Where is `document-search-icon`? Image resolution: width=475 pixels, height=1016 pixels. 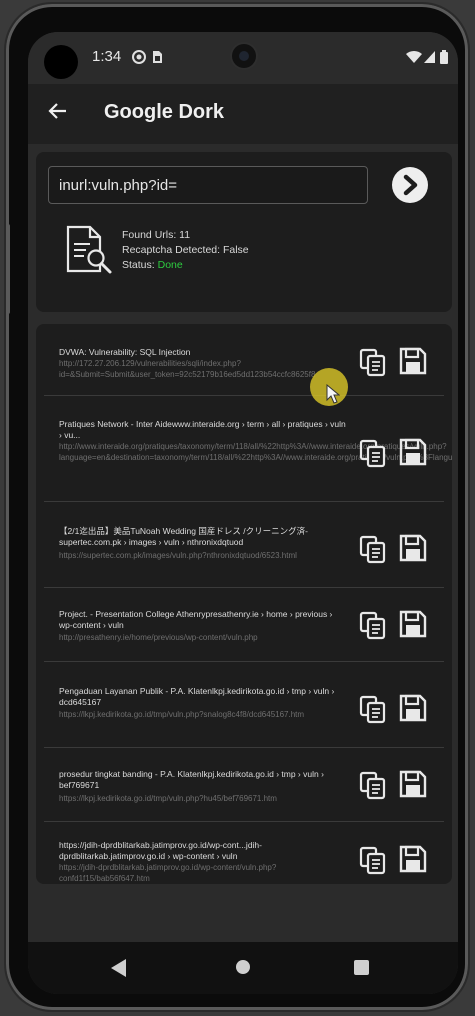 document-search-icon is located at coordinates (89, 250).